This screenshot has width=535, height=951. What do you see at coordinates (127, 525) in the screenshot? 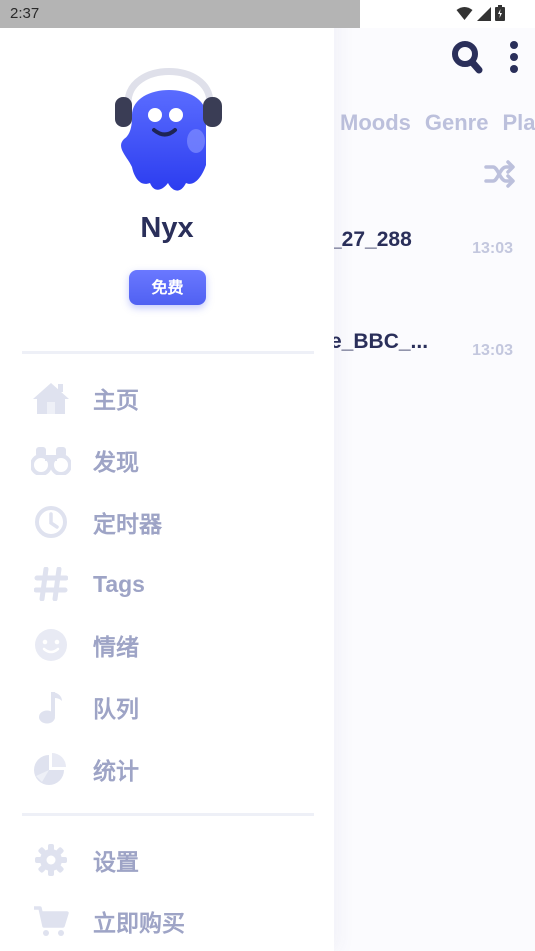
I see `menu-label: 定时器` at bounding box center [127, 525].